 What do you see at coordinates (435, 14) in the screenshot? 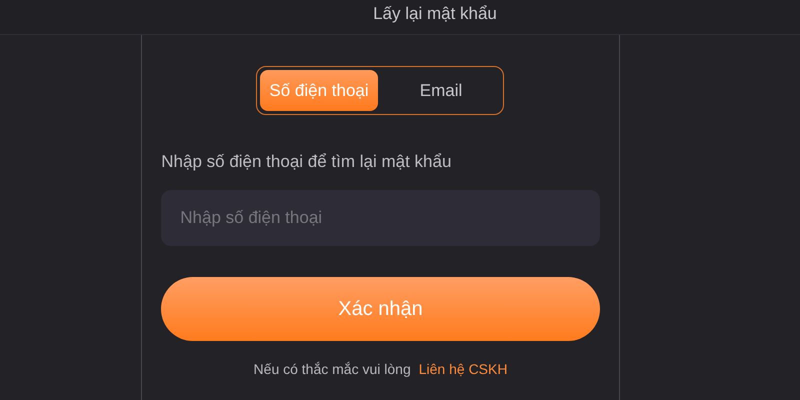
I see `page-title: Lấy lại mật khẩu` at bounding box center [435, 14].